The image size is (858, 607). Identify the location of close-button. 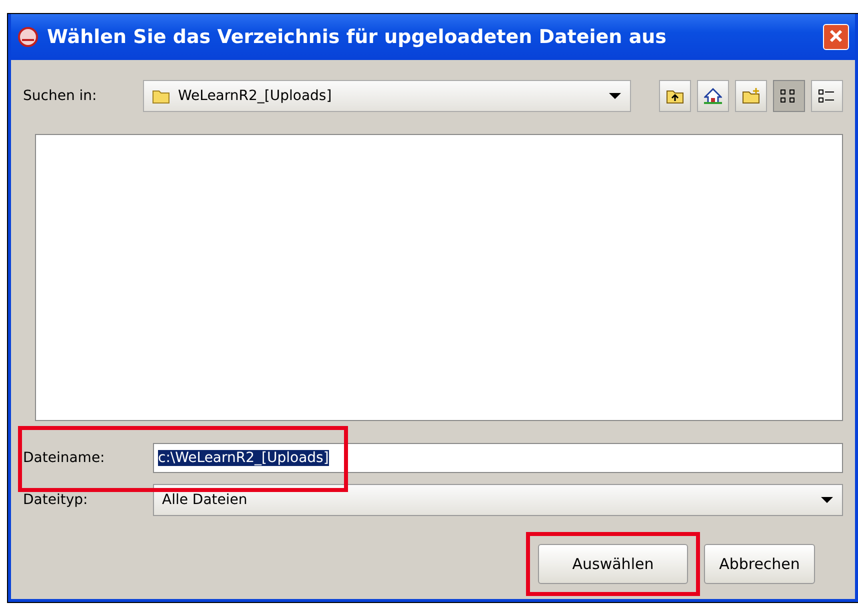
(836, 37).